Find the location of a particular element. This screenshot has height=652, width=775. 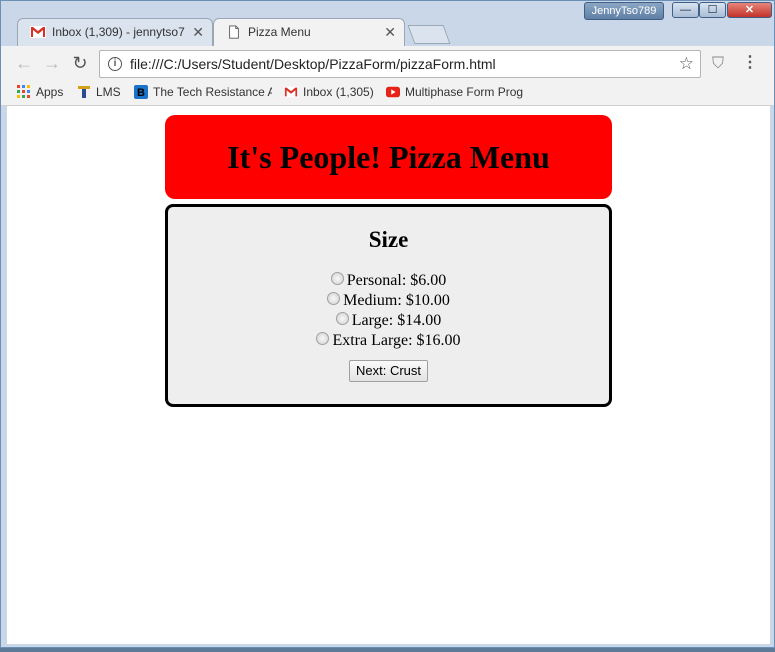

menu-header: It's People! Pizza Menu is located at coordinates (388, 157).